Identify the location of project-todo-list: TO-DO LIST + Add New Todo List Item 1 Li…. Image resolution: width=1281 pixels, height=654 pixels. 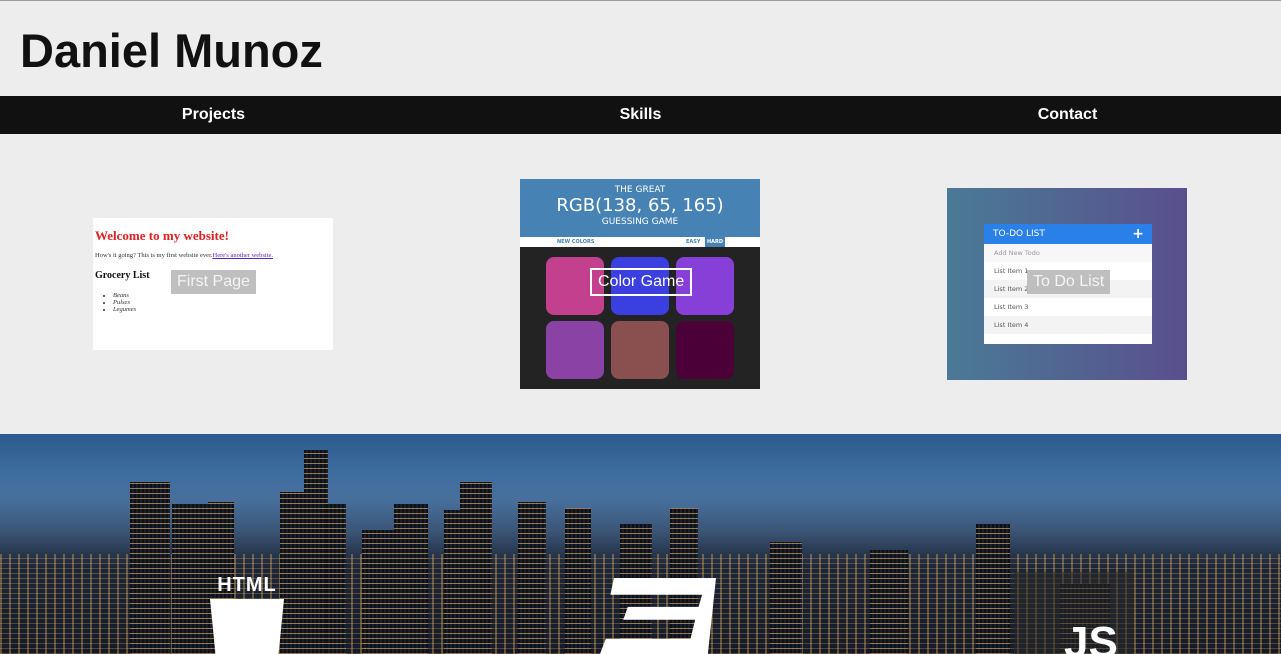
(1067, 284).